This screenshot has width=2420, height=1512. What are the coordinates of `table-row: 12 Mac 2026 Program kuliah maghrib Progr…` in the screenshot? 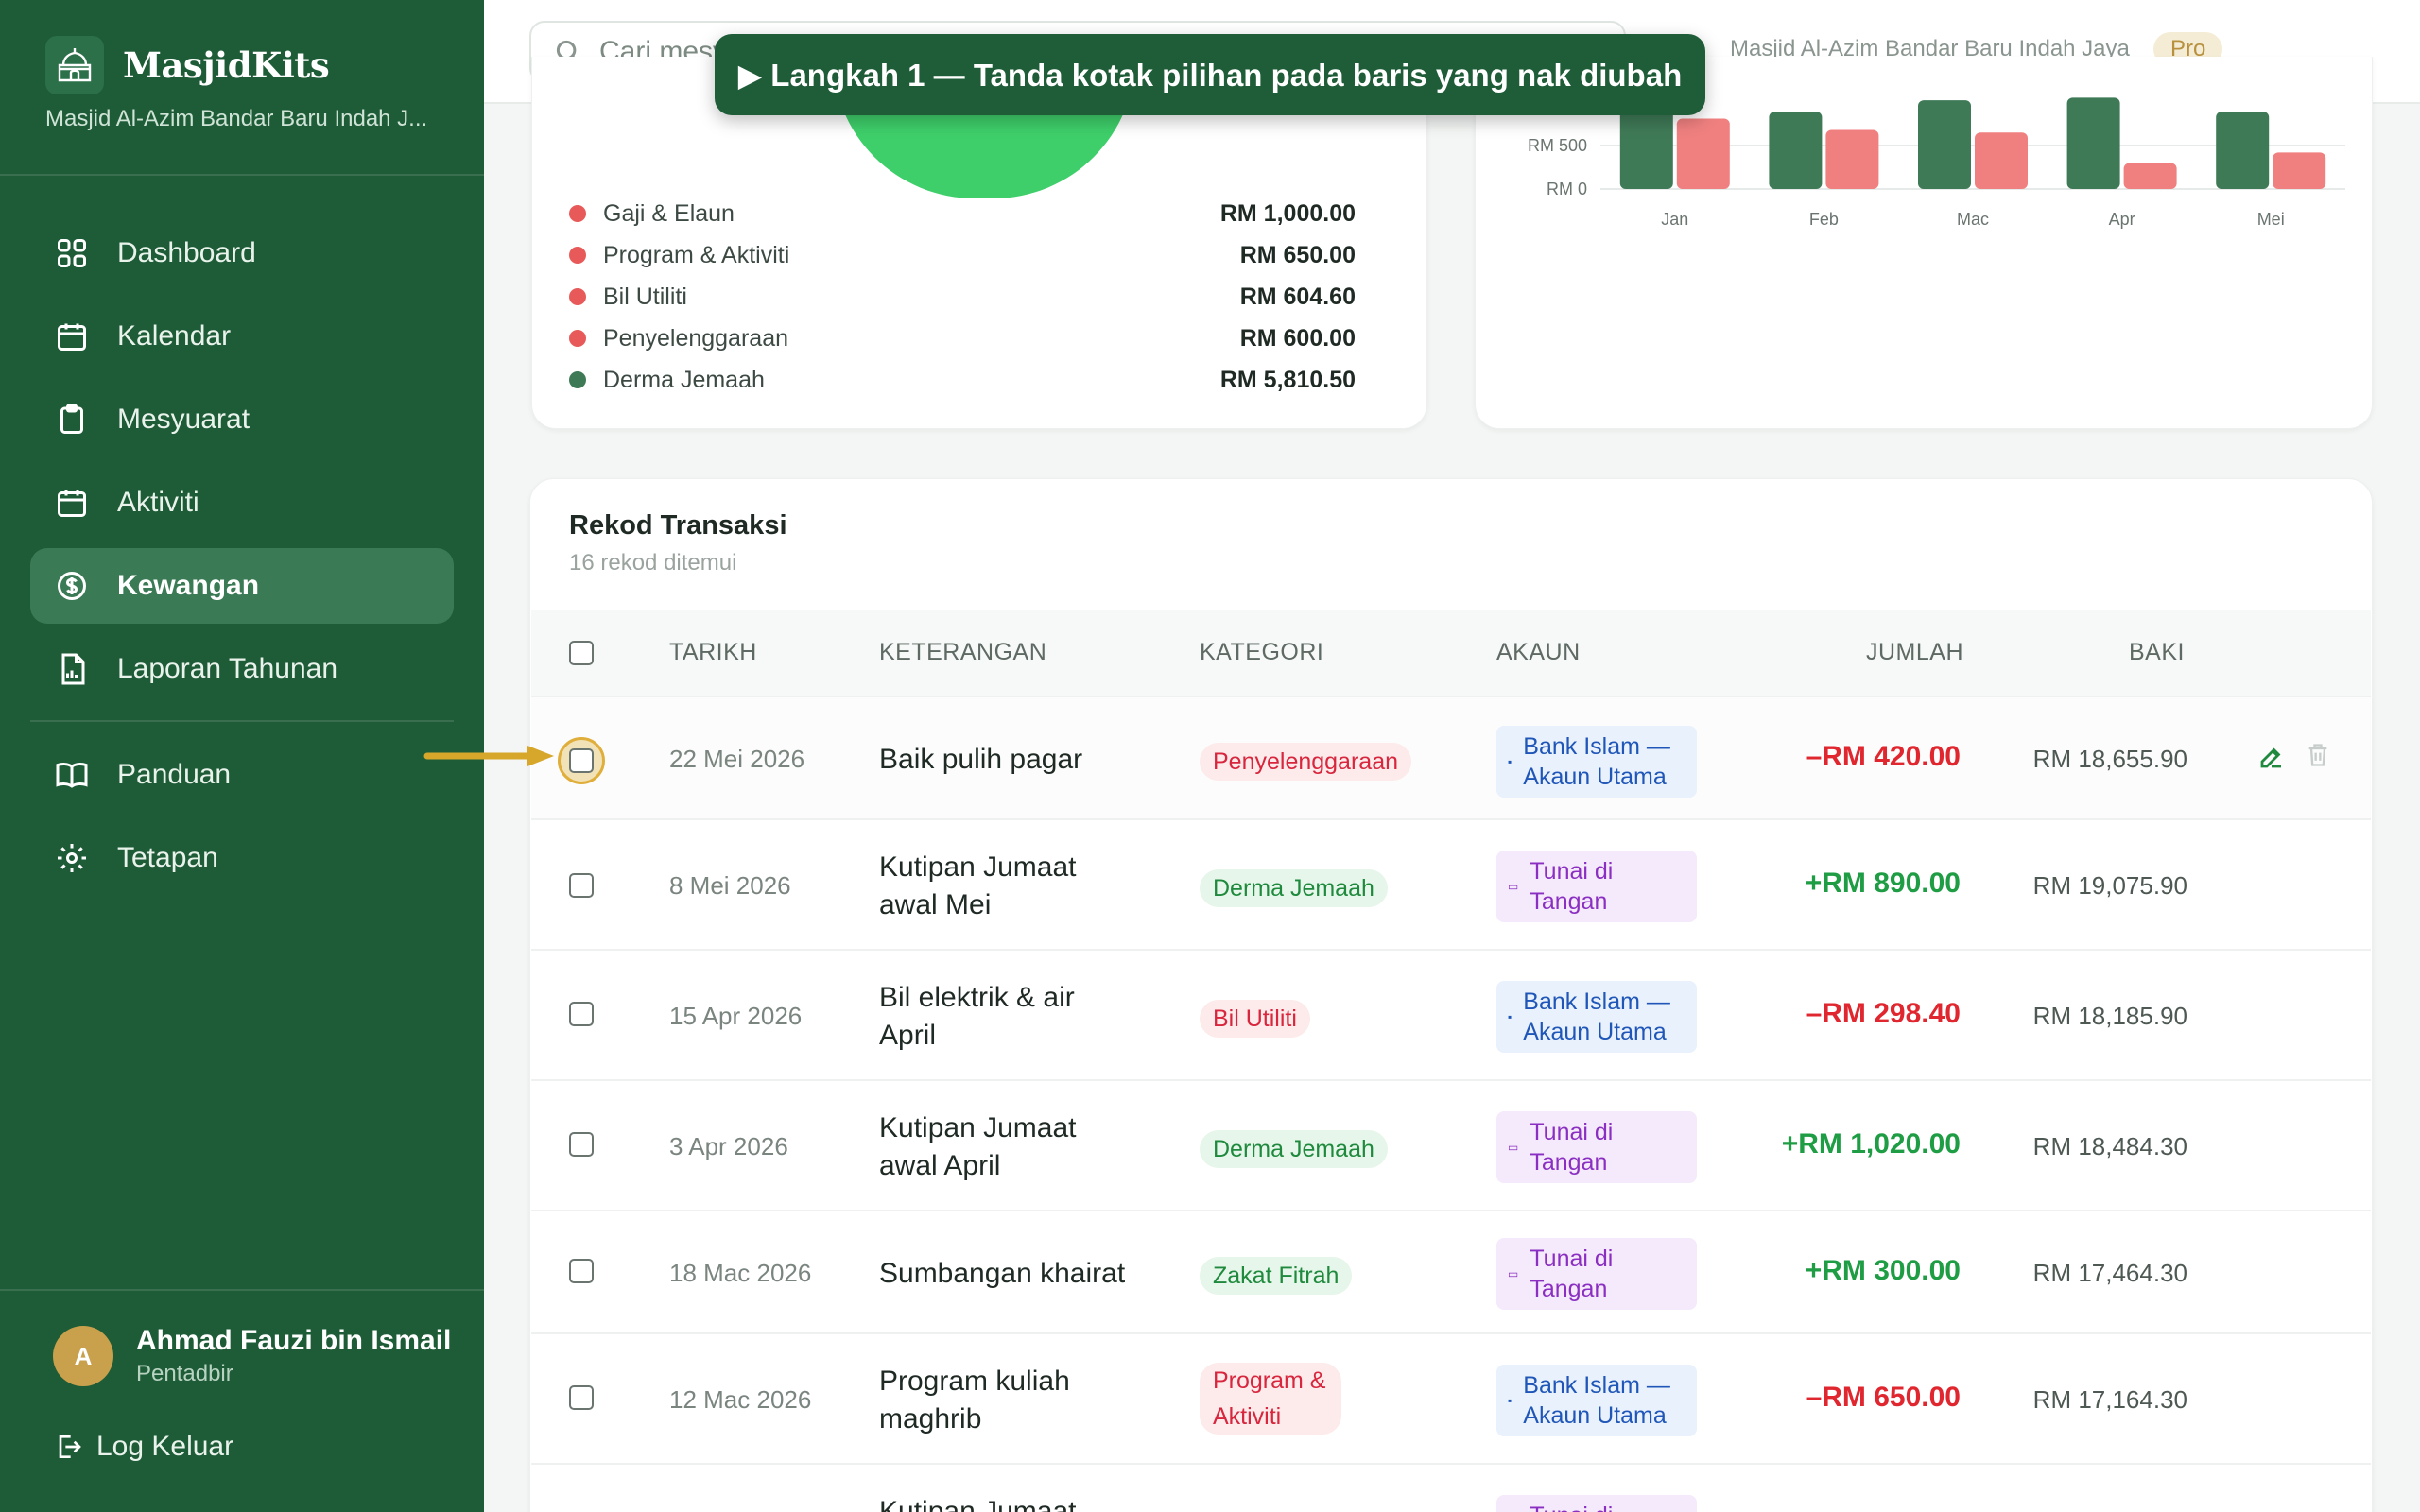 It's located at (1451, 1397).